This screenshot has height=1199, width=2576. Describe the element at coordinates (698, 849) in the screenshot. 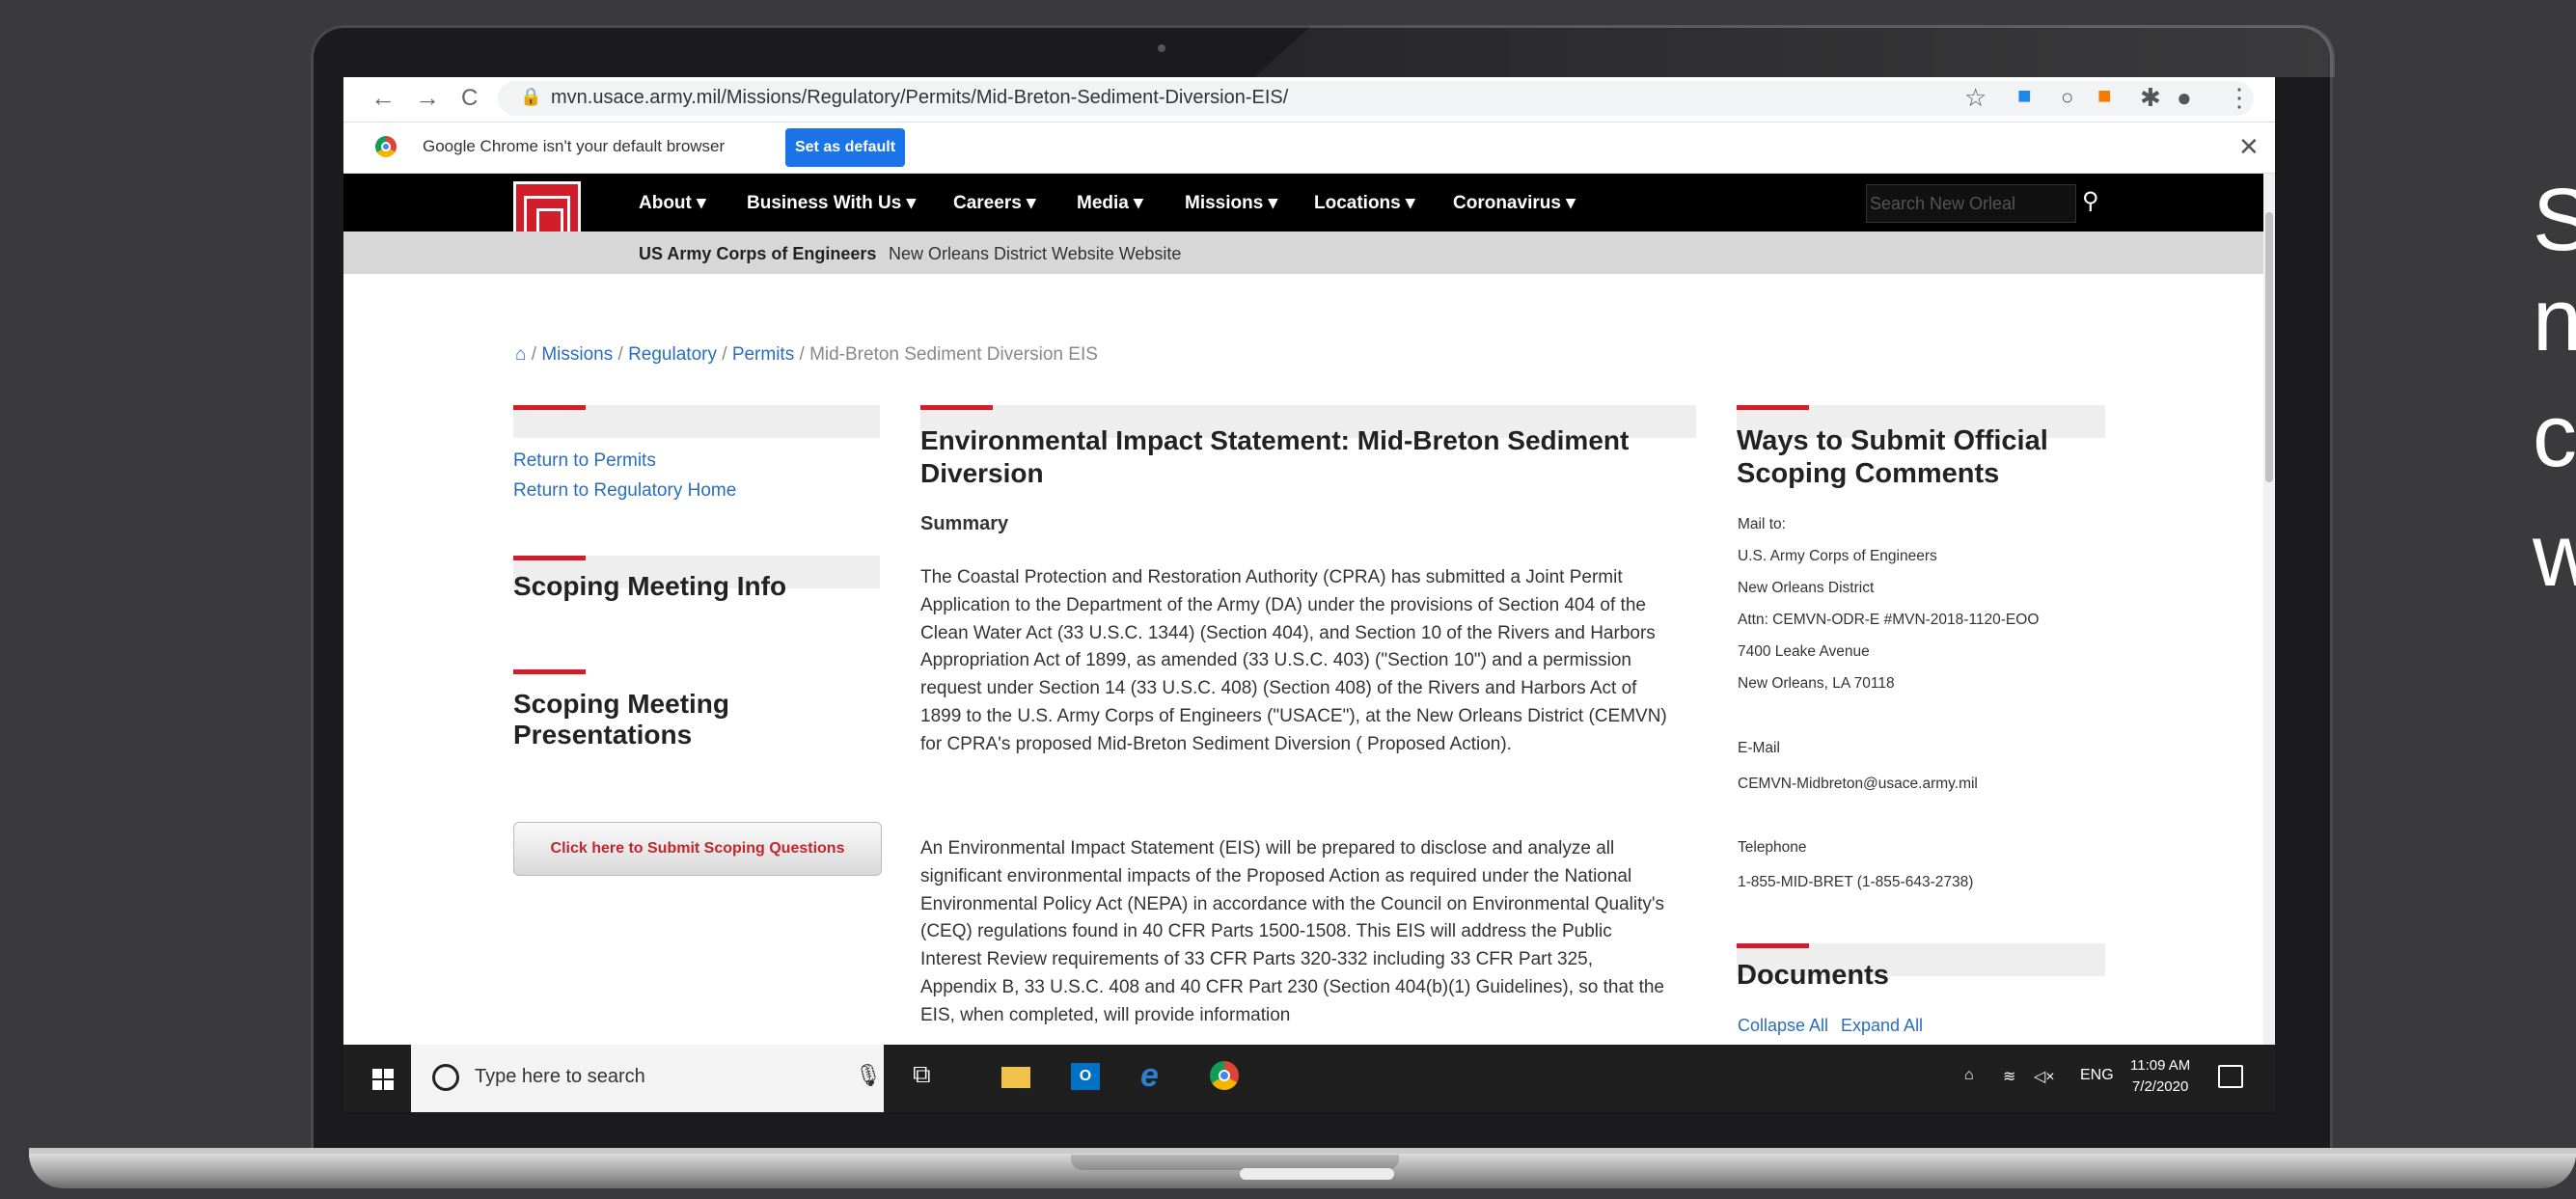

I see `submit-scoping-questions-button: Click here to Submit Scoping Questions` at that location.